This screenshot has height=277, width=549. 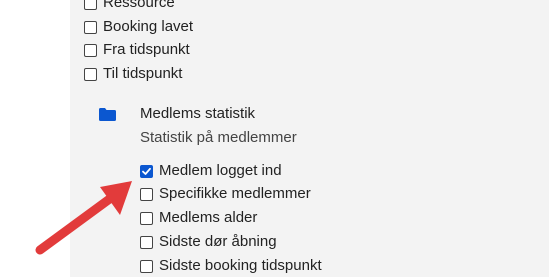 What do you see at coordinates (240, 265) in the screenshot?
I see `checkbox-label: Sidste booking tidspunkt` at bounding box center [240, 265].